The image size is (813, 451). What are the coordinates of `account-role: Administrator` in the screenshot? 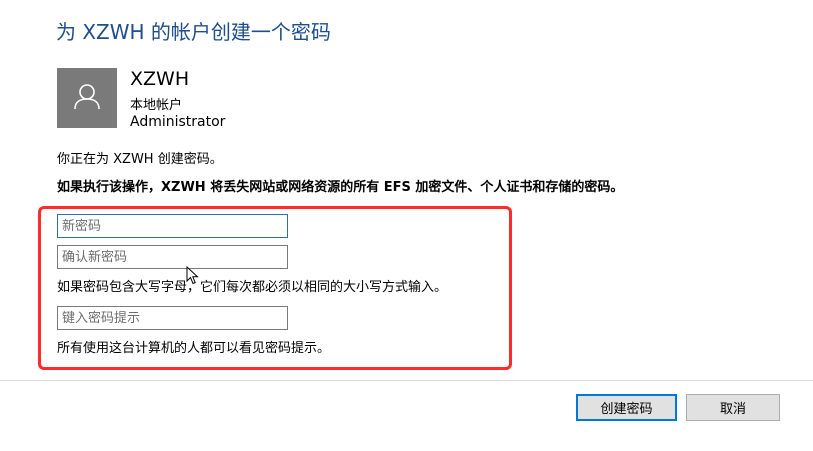 It's located at (178, 122).